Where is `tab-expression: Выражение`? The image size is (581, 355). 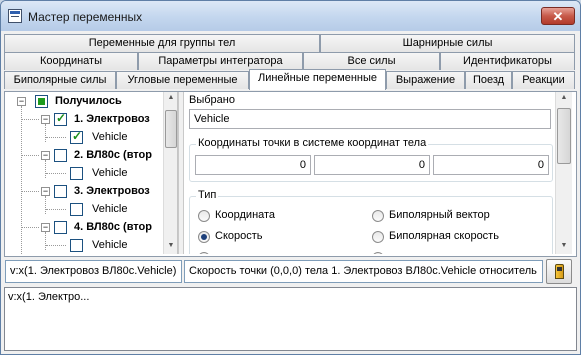
tab-expression: Выражение is located at coordinates (425, 80).